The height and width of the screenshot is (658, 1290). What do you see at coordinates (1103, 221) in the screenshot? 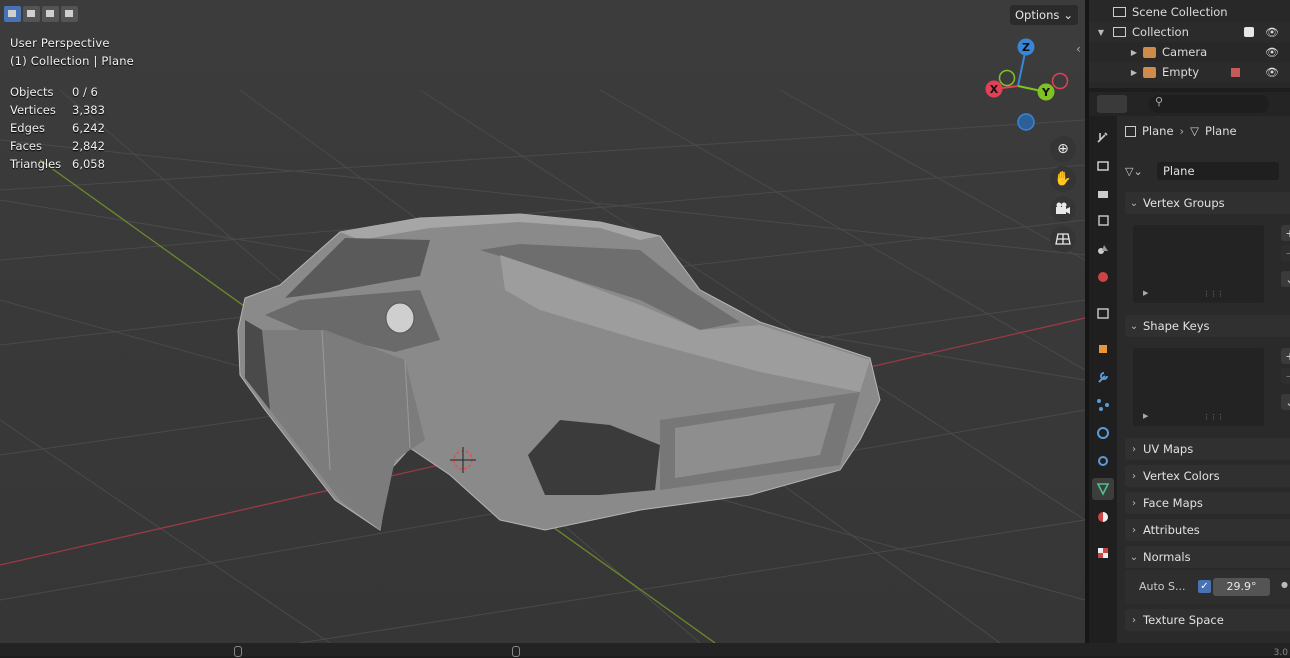
I see `view-layer-tab-icon` at bounding box center [1103, 221].